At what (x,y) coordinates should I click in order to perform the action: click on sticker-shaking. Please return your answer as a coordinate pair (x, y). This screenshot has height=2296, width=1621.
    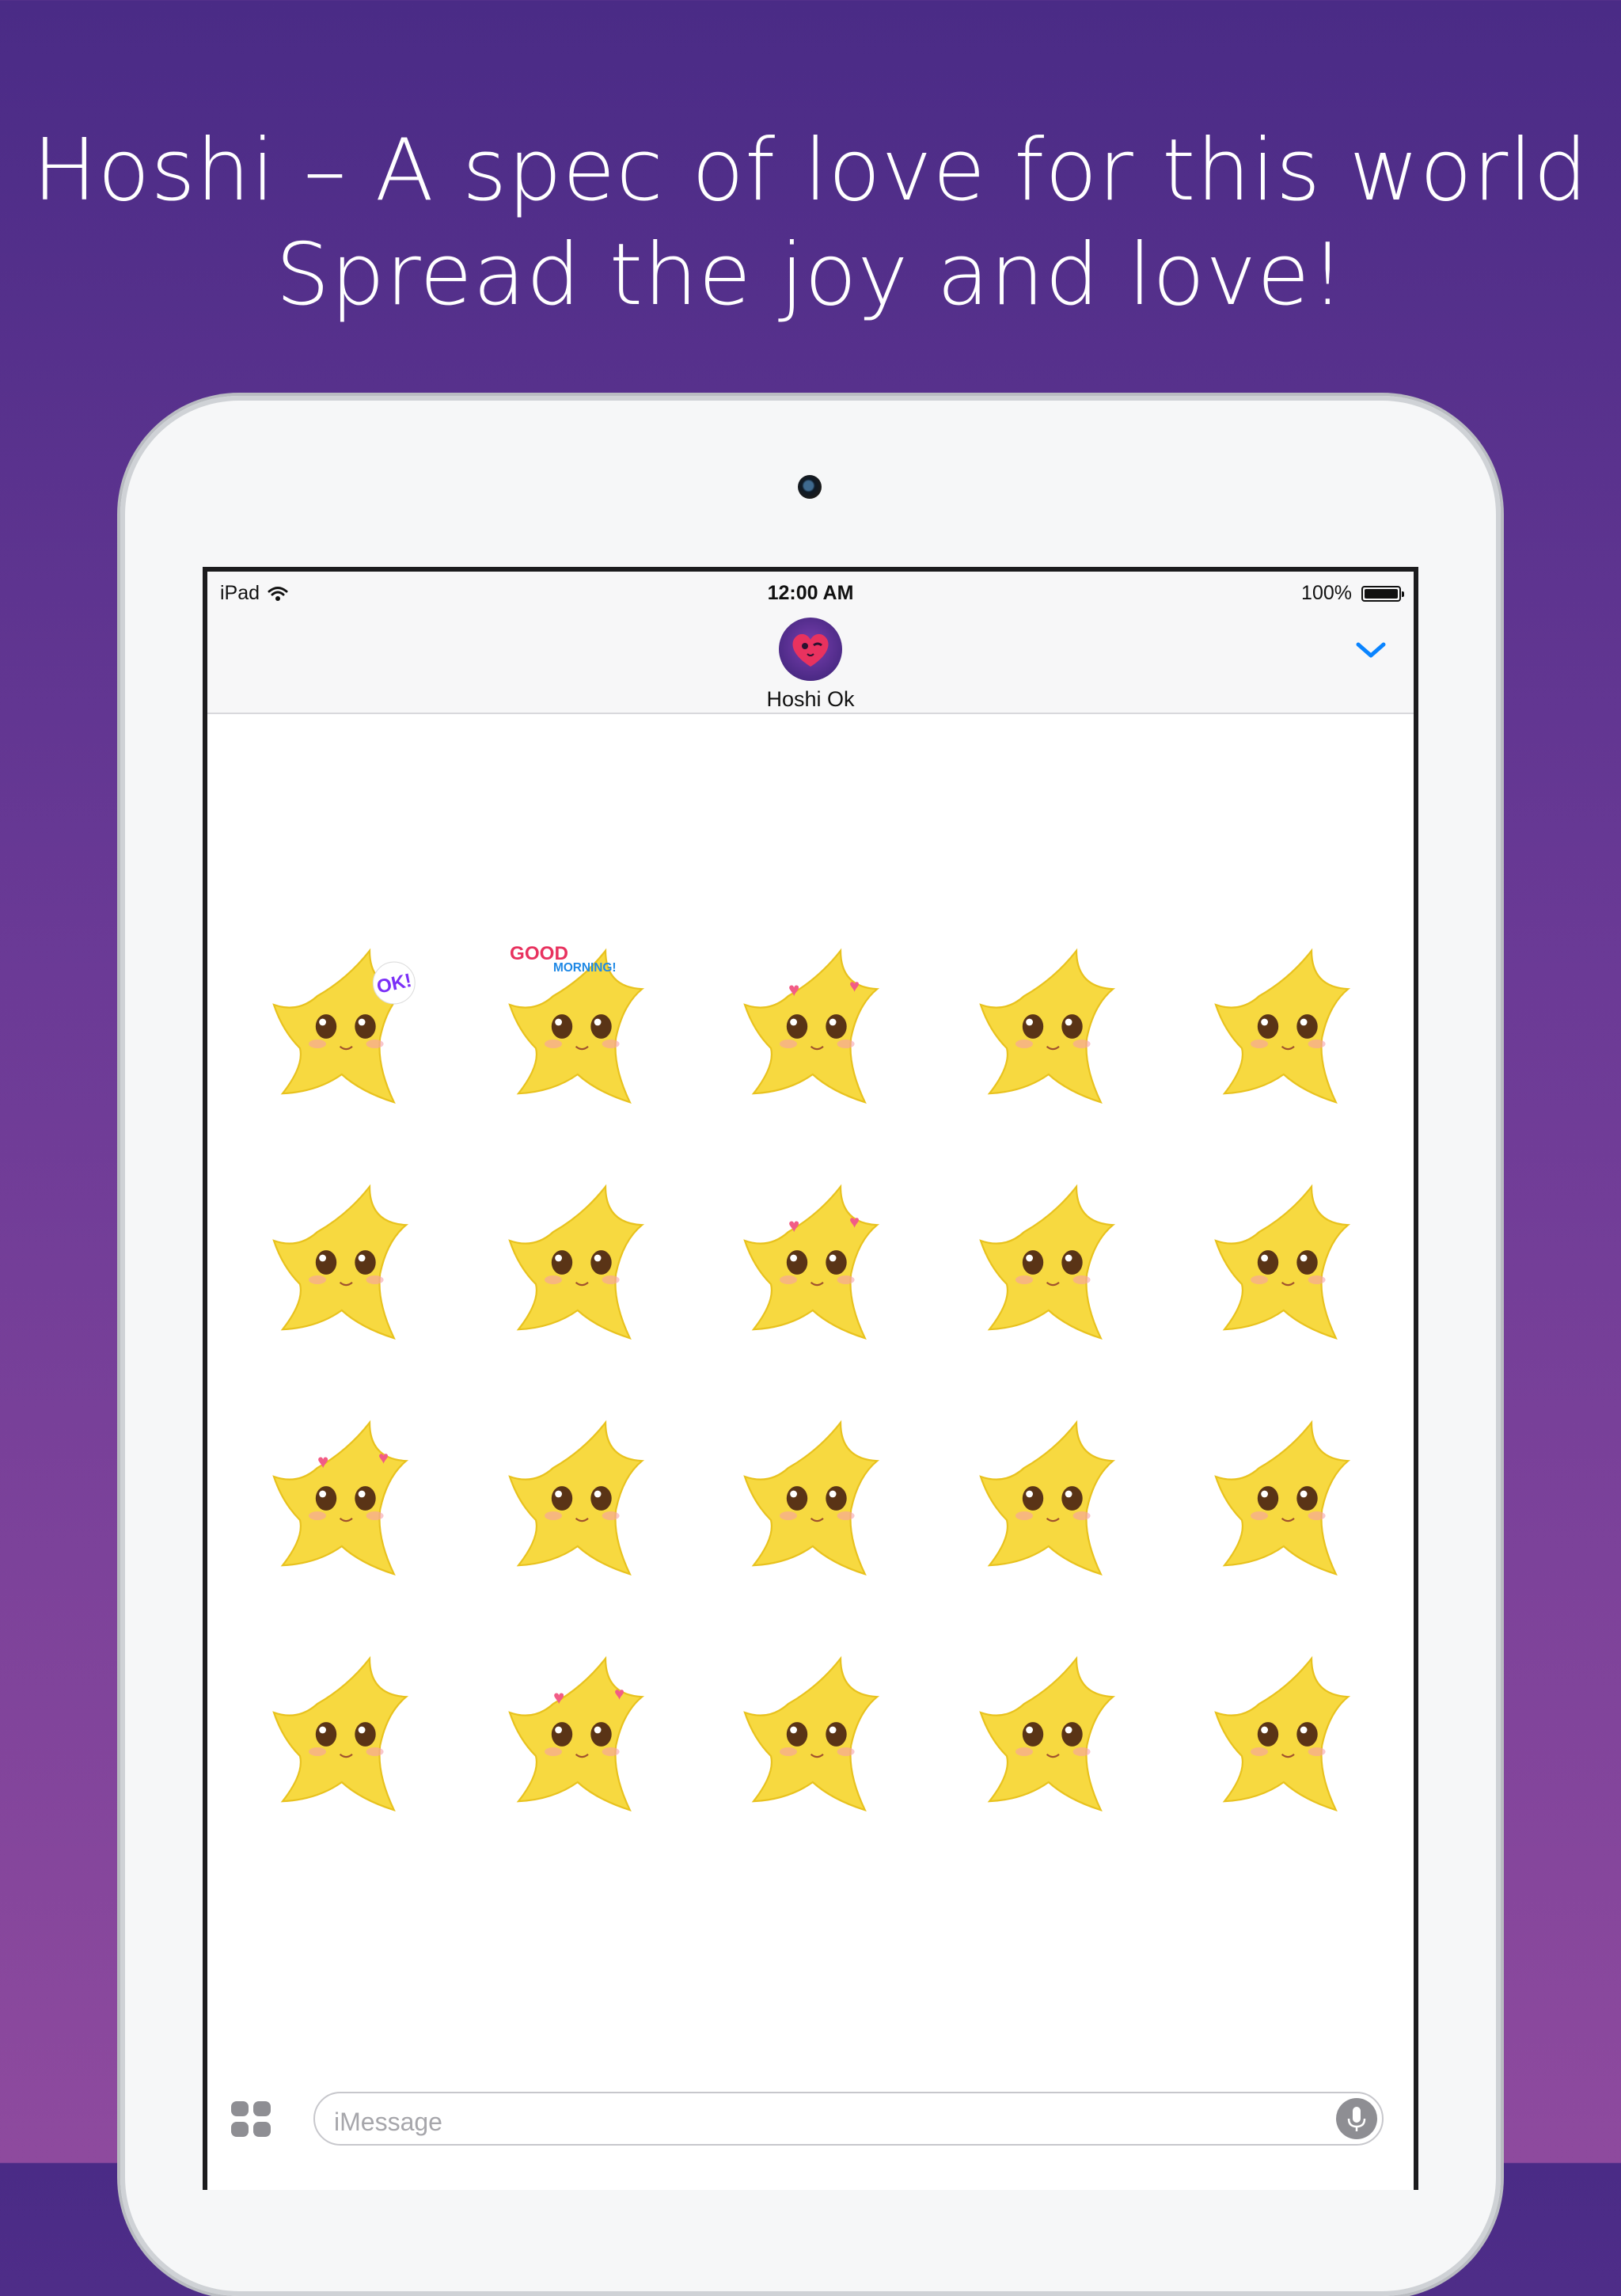
    Looking at the image, I should click on (1285, 1267).